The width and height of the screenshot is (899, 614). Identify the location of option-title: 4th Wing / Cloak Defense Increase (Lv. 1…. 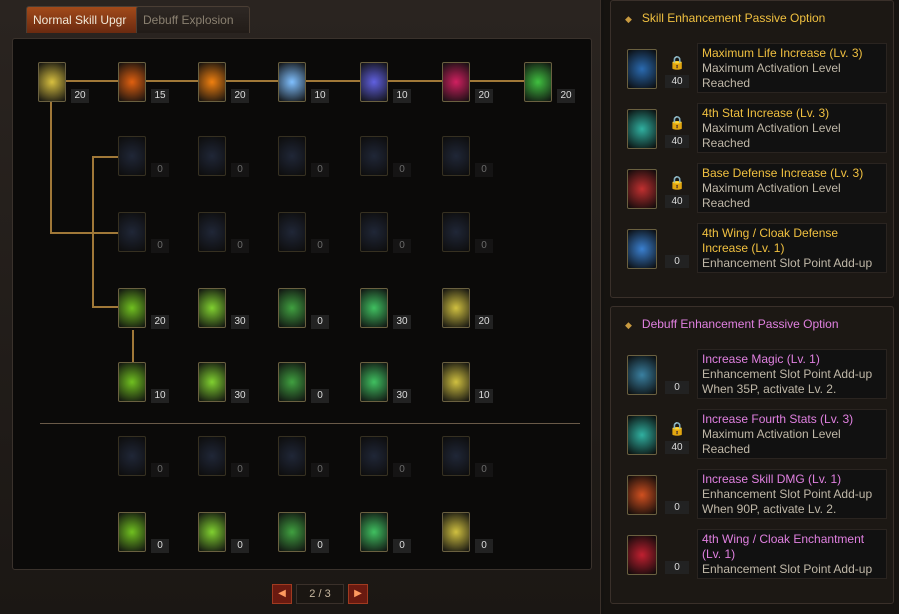
(770, 240).